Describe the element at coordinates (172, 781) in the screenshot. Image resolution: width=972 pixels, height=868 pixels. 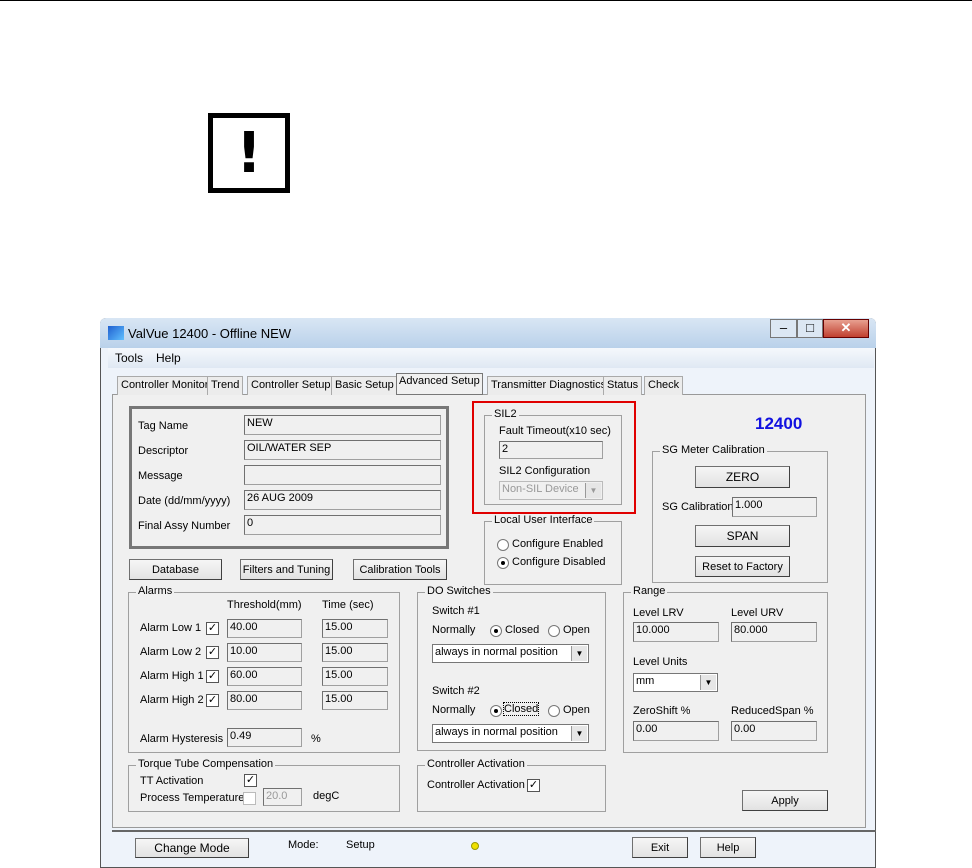
I see `tt-activation-label: TT Activation` at that location.